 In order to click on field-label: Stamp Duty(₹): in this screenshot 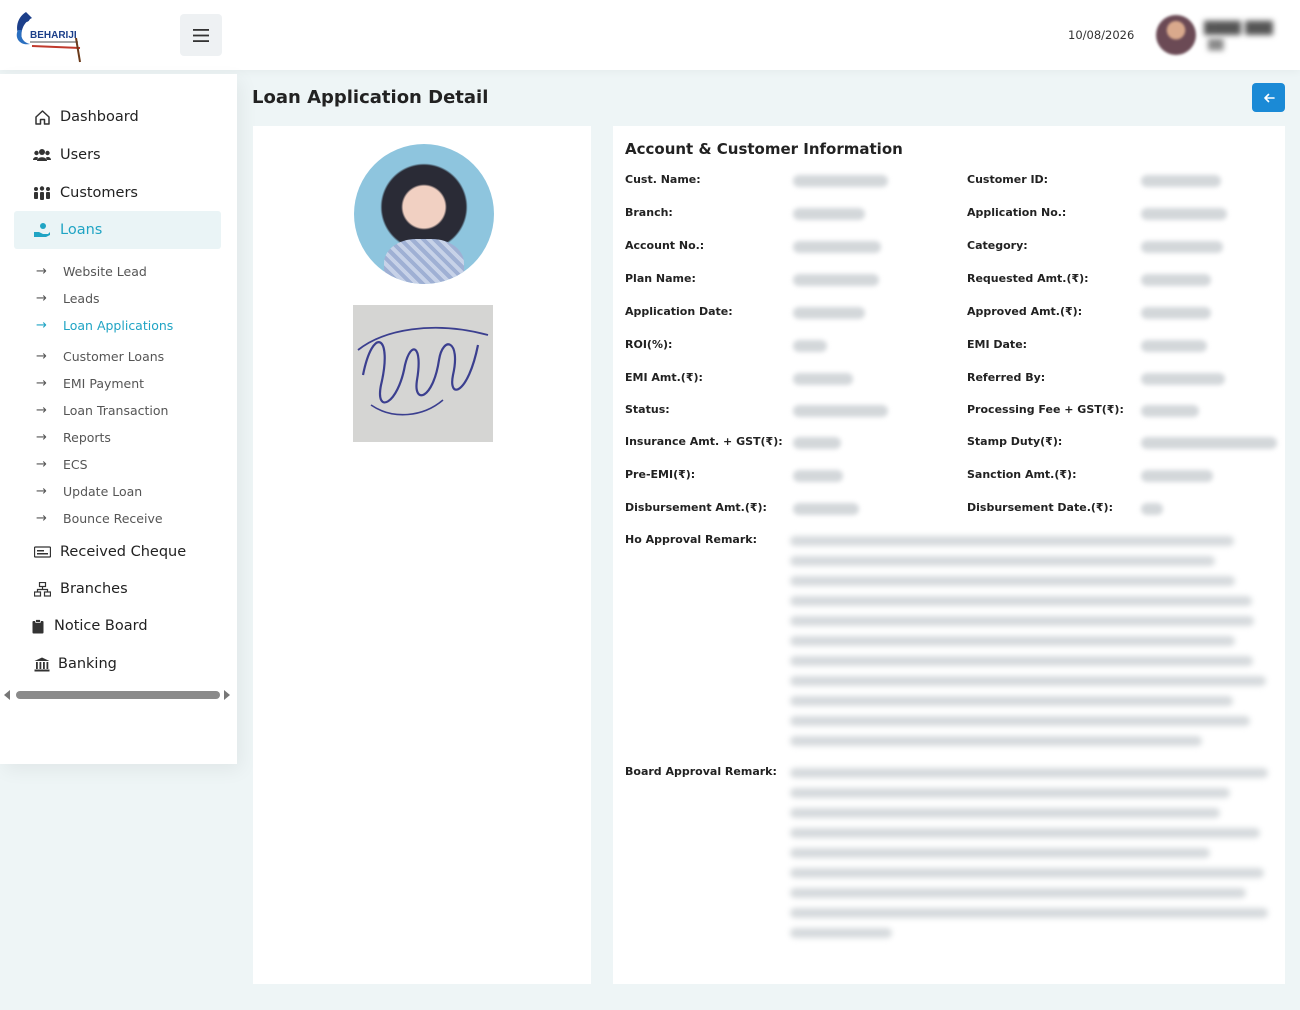, I will do `click(1015, 441)`.